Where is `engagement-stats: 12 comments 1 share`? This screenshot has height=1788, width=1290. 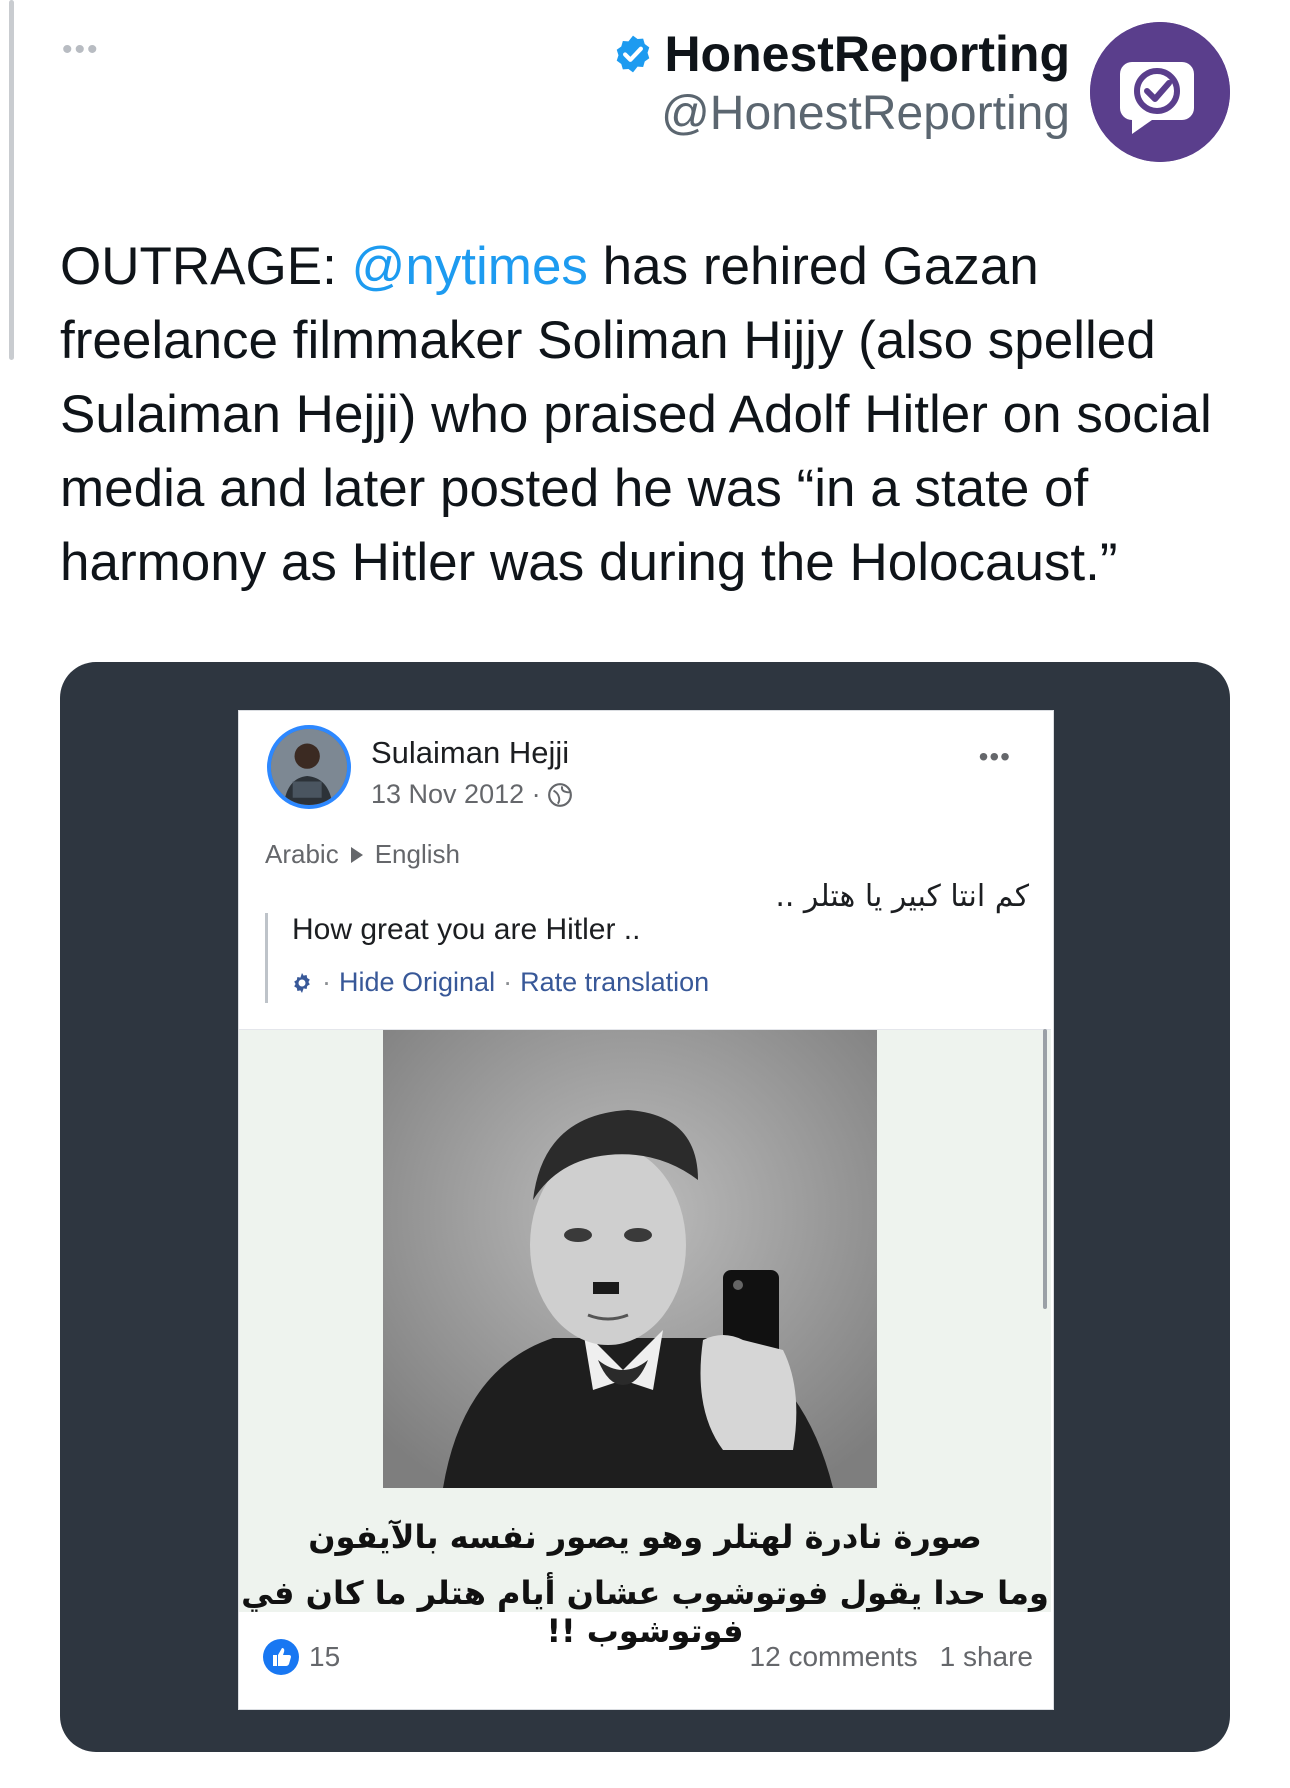 engagement-stats: 12 comments 1 share is located at coordinates (891, 1657).